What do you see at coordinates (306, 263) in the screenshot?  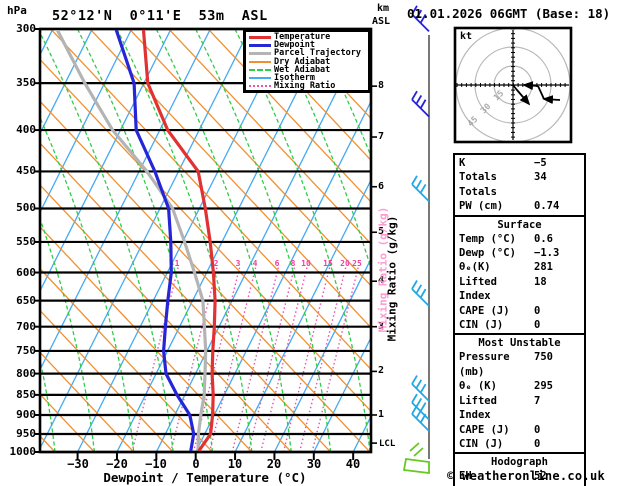 I see `mixing-ratio-value-label: 10` at bounding box center [306, 263].